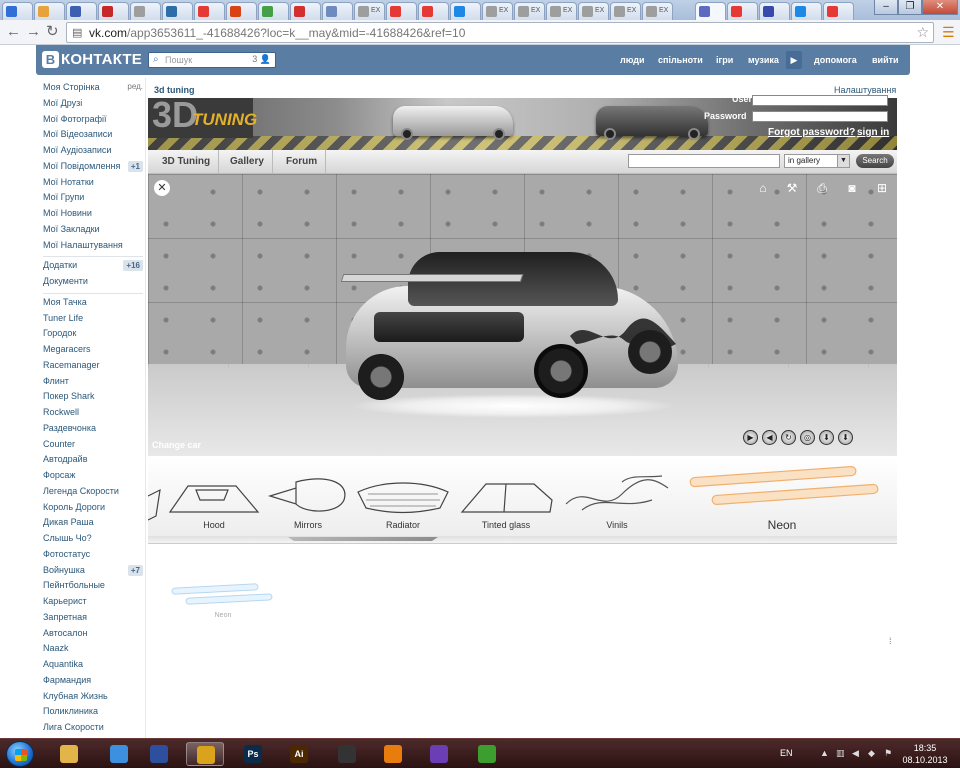 This screenshot has height=769, width=960. I want to click on home-icon: ⌂, so click(763, 188).